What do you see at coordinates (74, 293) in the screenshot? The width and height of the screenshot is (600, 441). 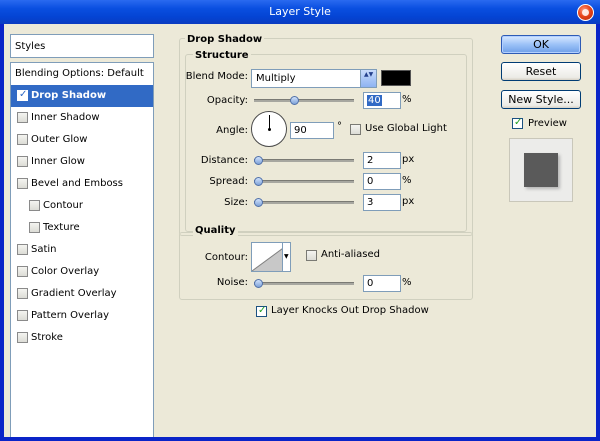 I see `style-item-label: Gradient Overlay` at bounding box center [74, 293].